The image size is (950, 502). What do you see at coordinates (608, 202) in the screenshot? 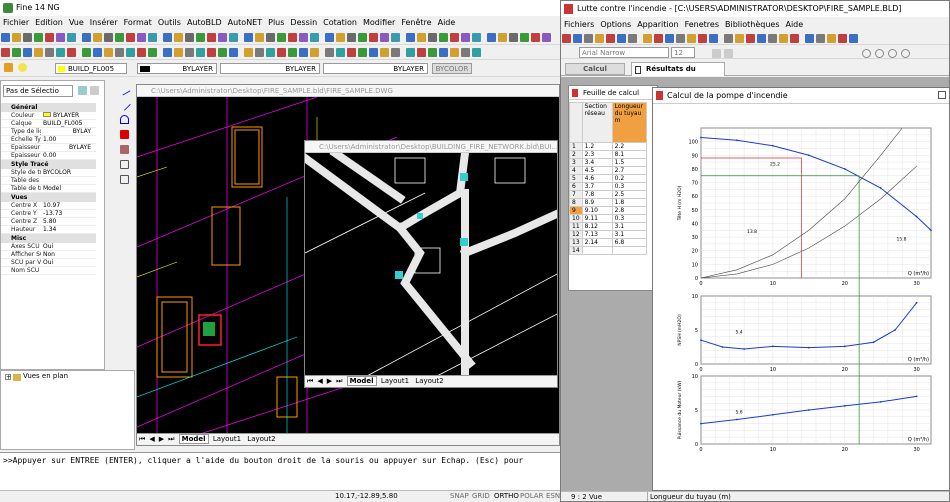
I see `table-row: 8 8.9 1.8` at bounding box center [608, 202].